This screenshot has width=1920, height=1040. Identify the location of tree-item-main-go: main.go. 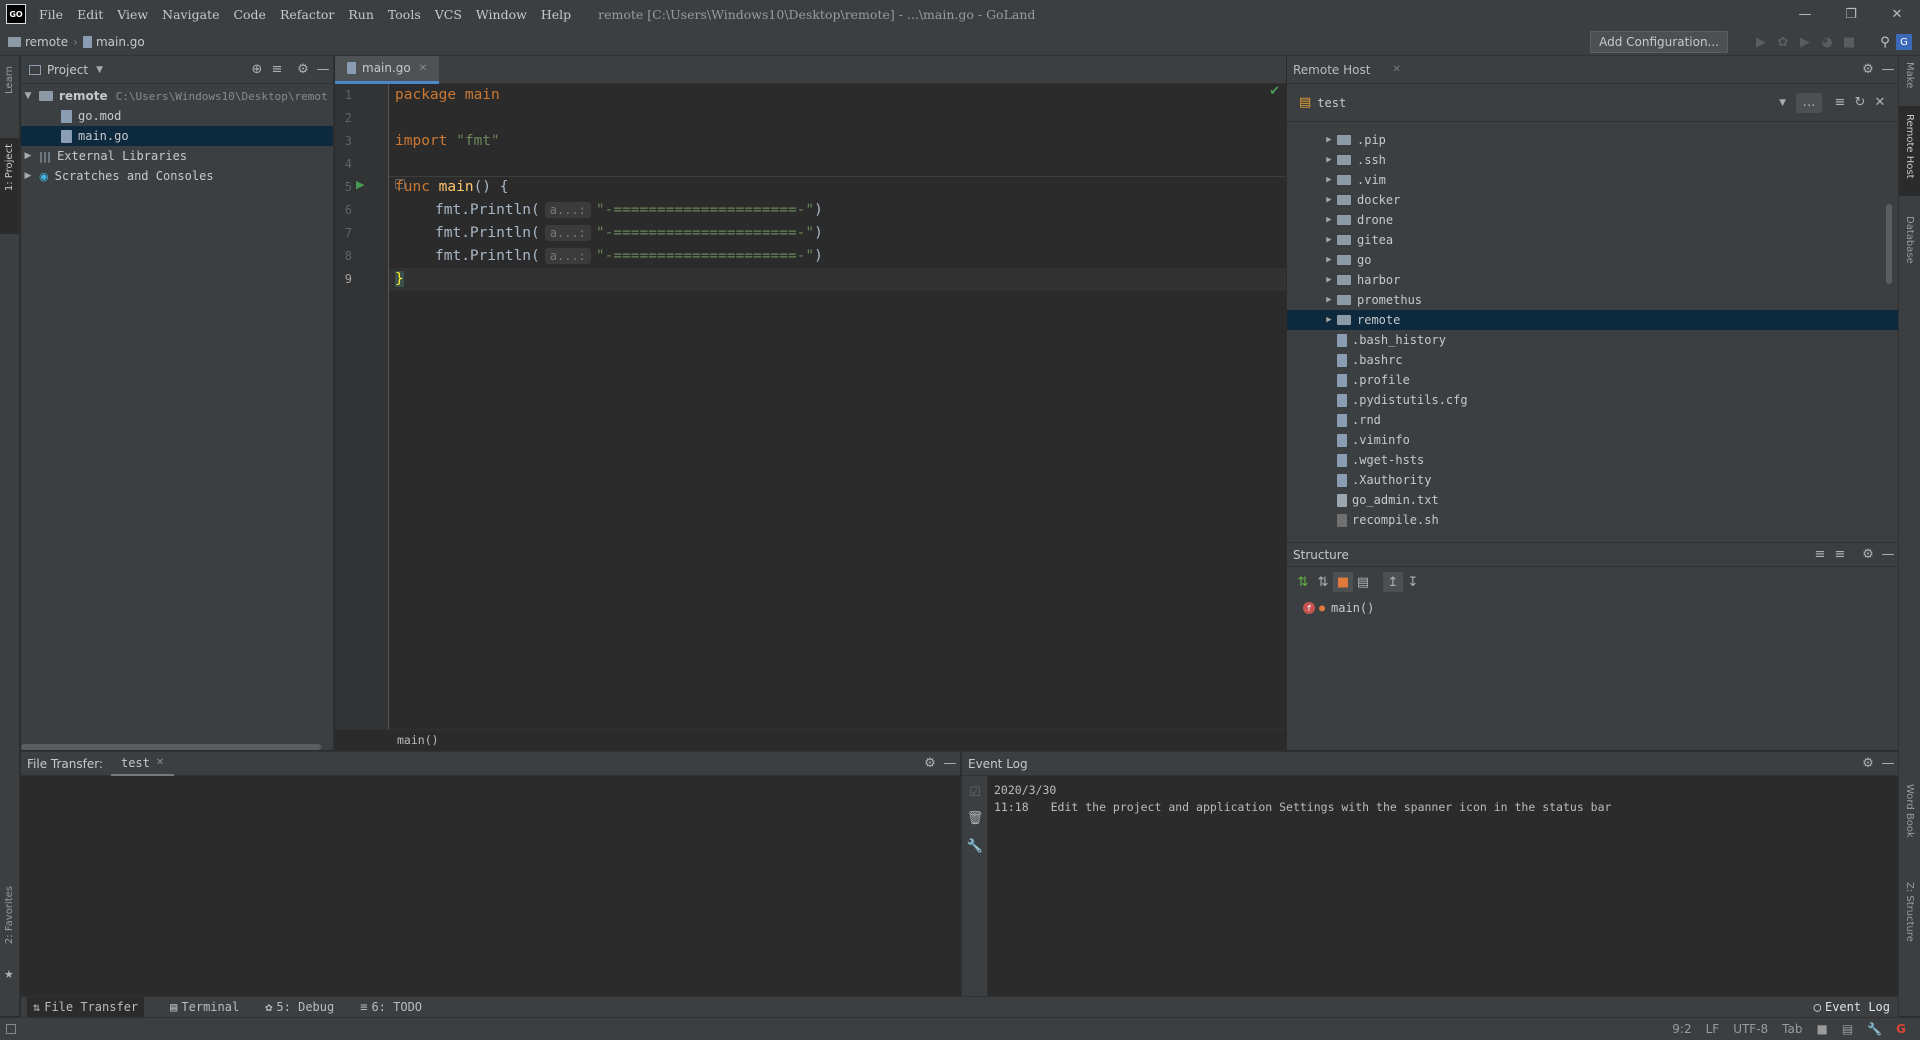
(177, 136).